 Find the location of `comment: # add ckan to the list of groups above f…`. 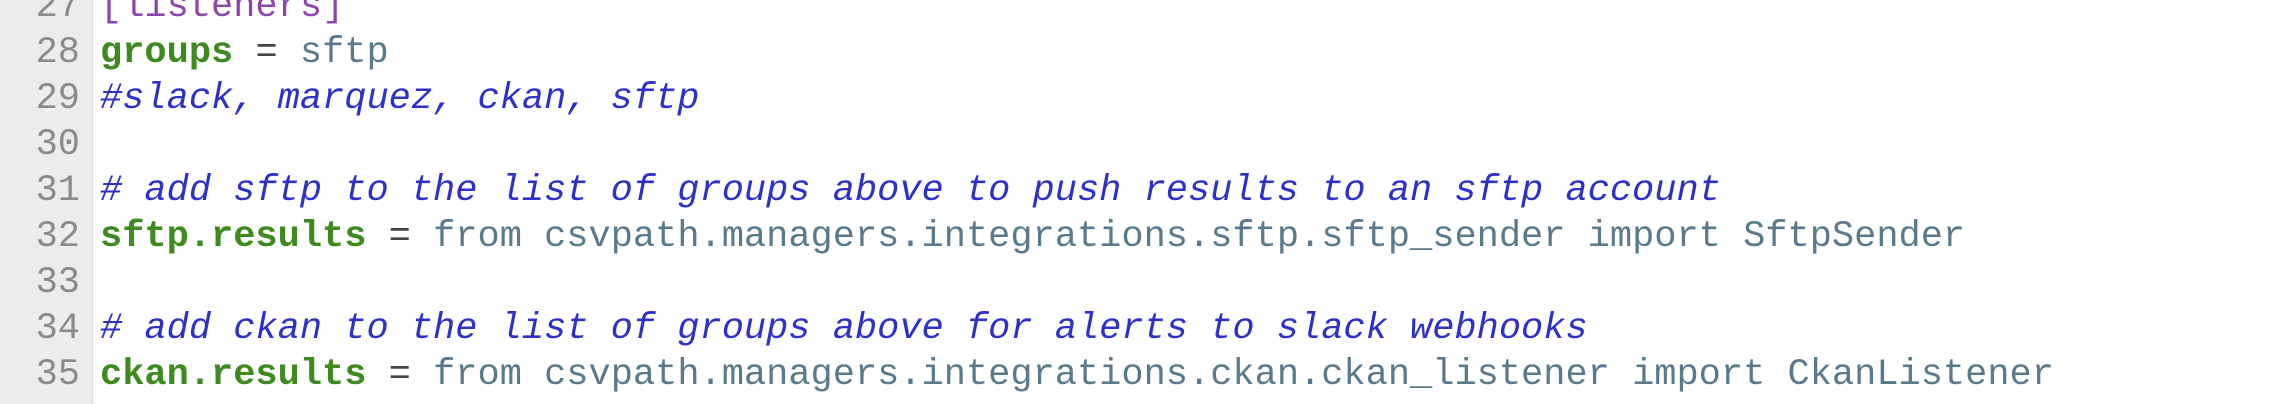

comment: # add ckan to the list of groups above f… is located at coordinates (844, 329).